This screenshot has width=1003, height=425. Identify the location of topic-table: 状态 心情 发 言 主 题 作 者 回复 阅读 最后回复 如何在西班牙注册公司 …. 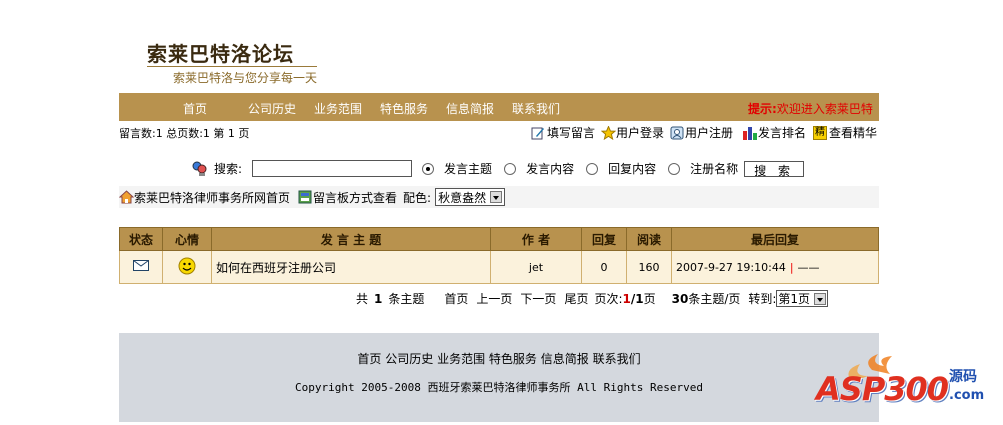
(499, 255).